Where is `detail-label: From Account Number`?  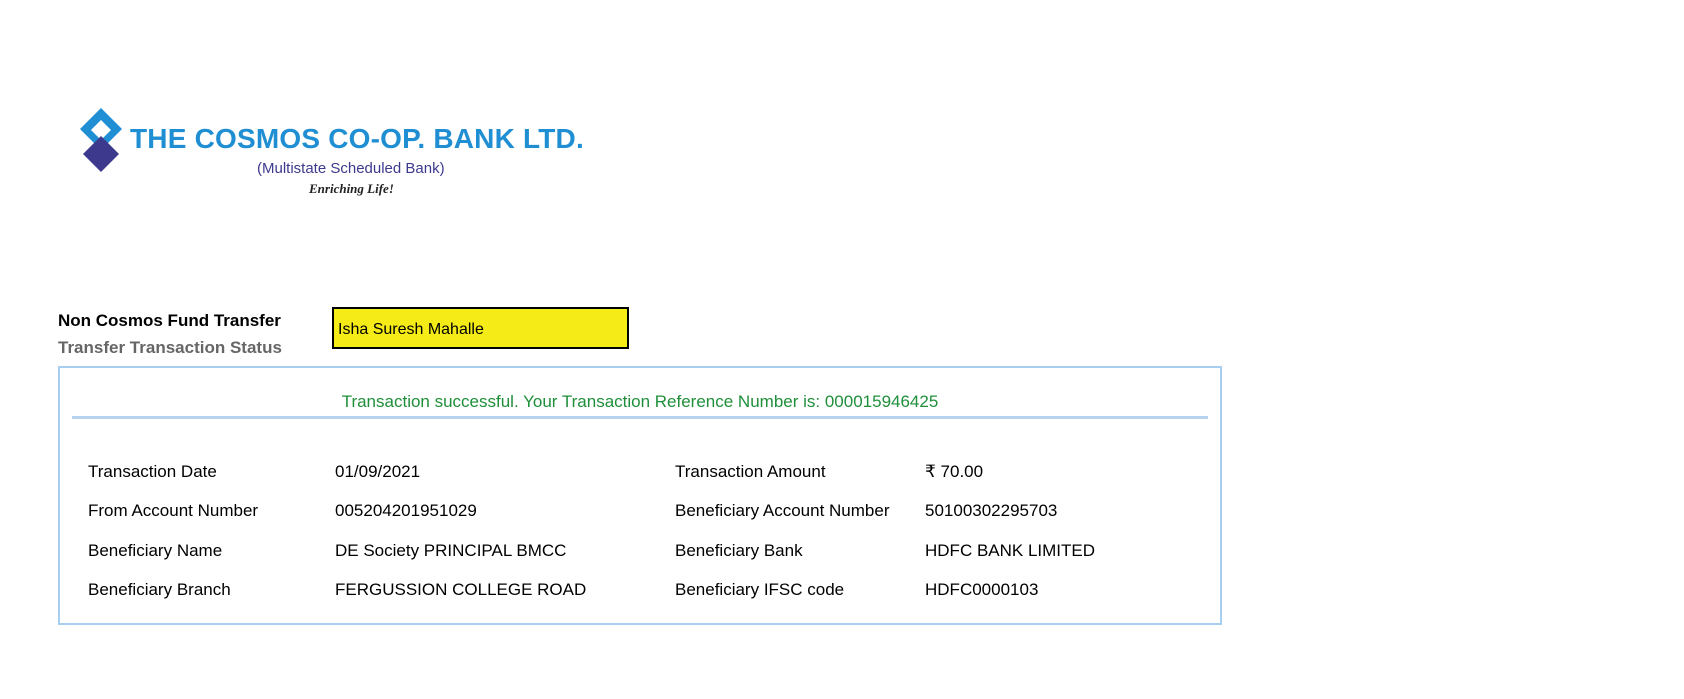
detail-label: From Account Number is located at coordinates (173, 510).